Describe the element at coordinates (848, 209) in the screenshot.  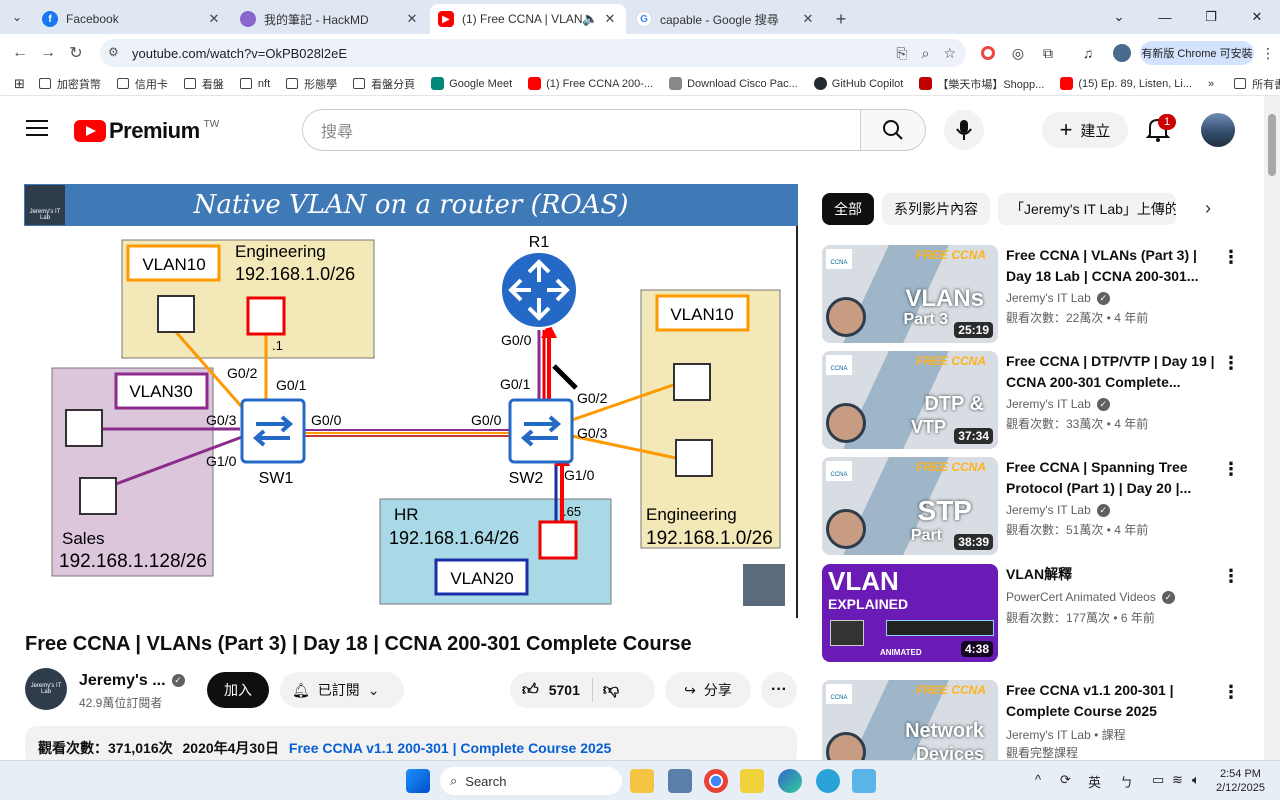
I see `chip-all: 全部` at that location.